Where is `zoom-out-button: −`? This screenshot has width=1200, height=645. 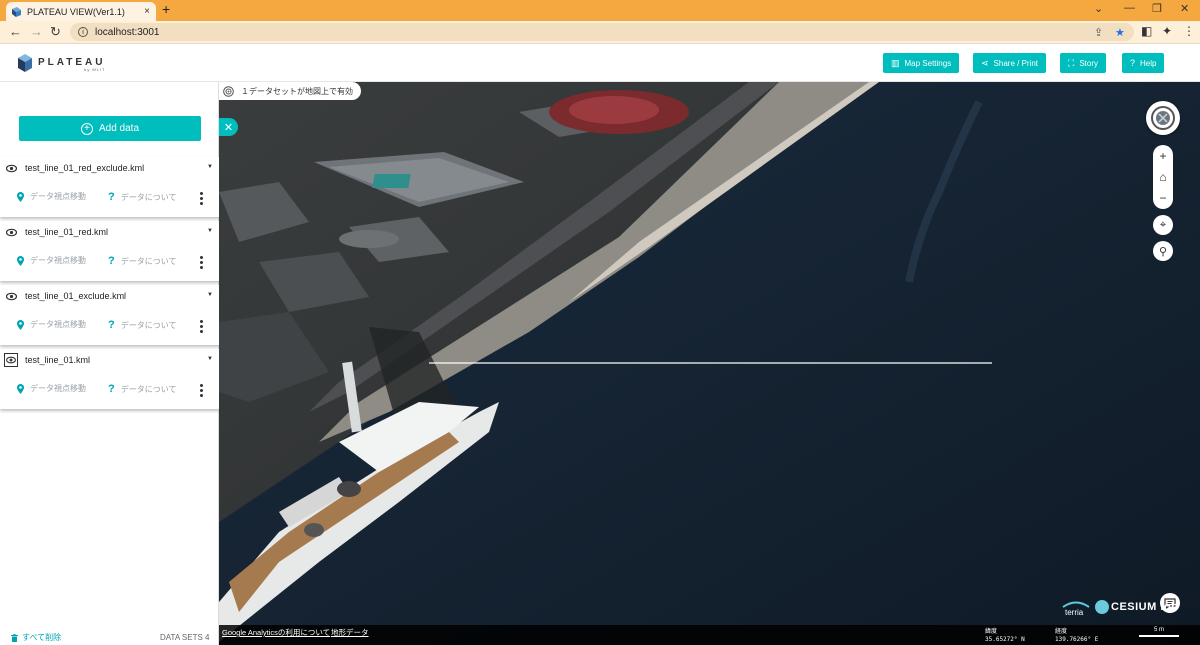
zoom-out-button: − is located at coordinates (1162, 198).